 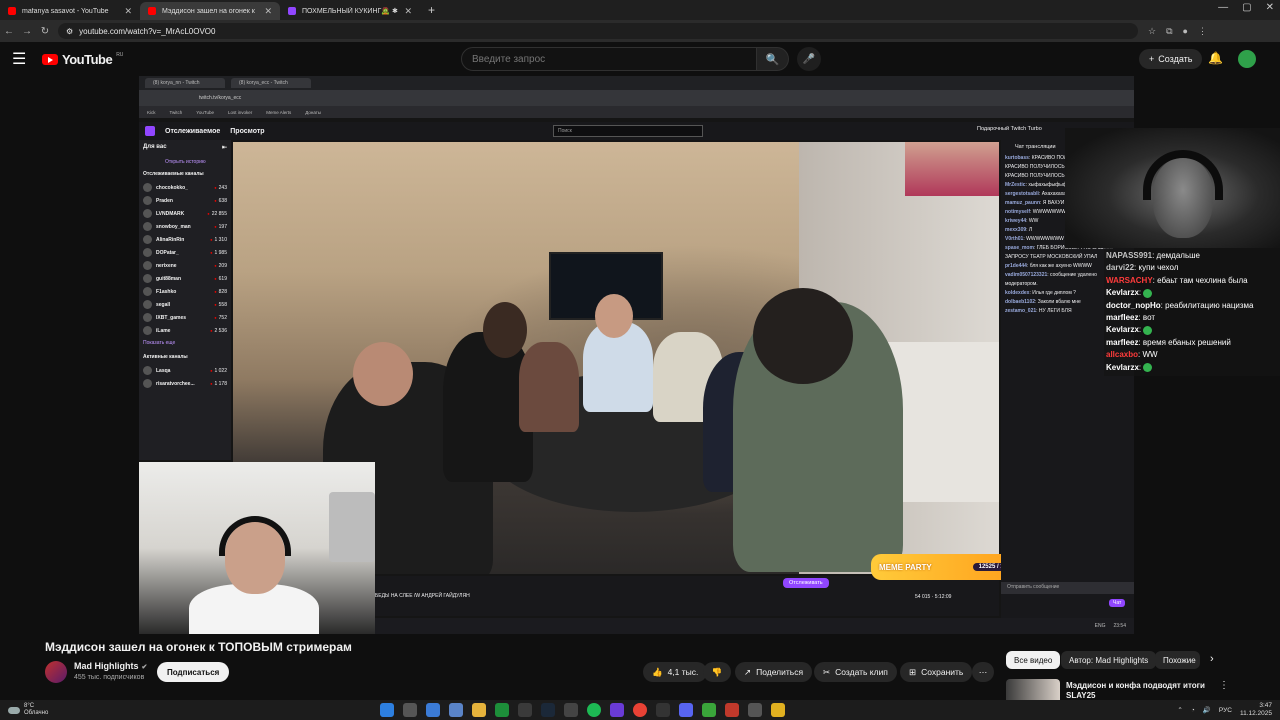 What do you see at coordinates (1021, 311) in the screenshot?
I see `chat-username: zestamo_021` at bounding box center [1021, 311].